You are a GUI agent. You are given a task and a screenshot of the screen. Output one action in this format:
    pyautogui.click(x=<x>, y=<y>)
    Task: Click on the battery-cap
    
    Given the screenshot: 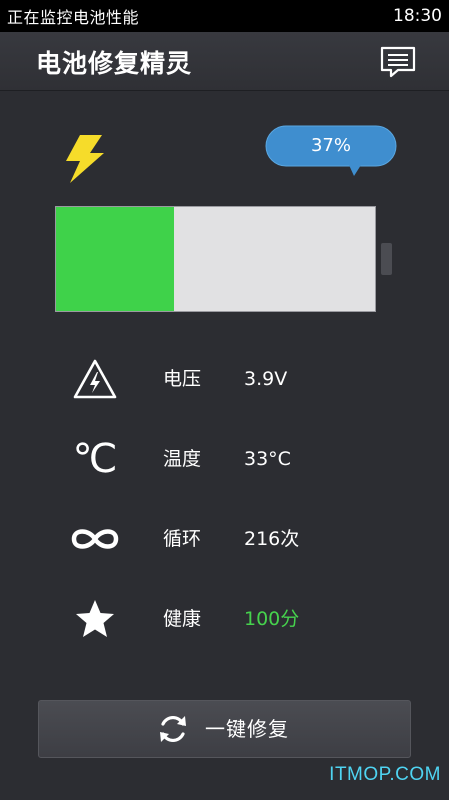 What is the action you would take?
    pyautogui.click(x=386, y=259)
    